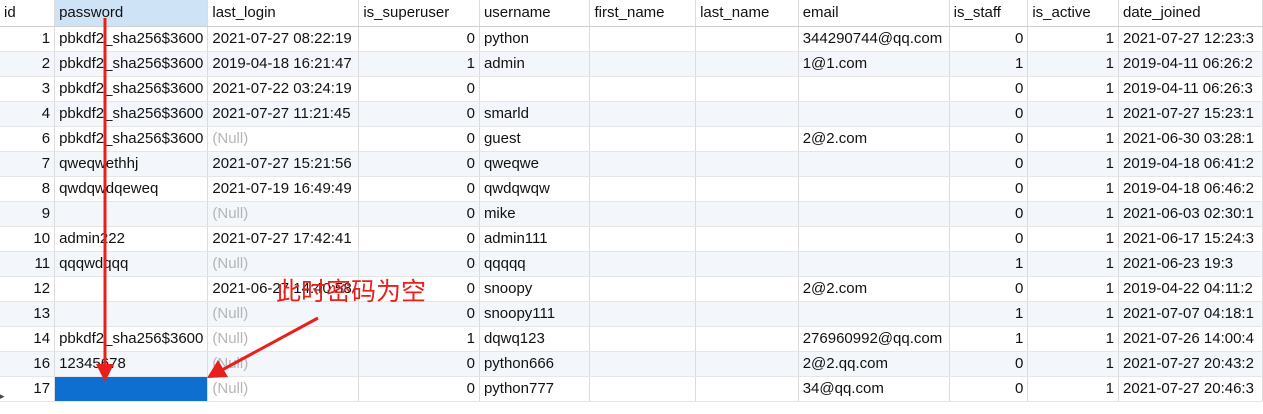 The image size is (1263, 414). I want to click on cell-id: 11, so click(28, 264).